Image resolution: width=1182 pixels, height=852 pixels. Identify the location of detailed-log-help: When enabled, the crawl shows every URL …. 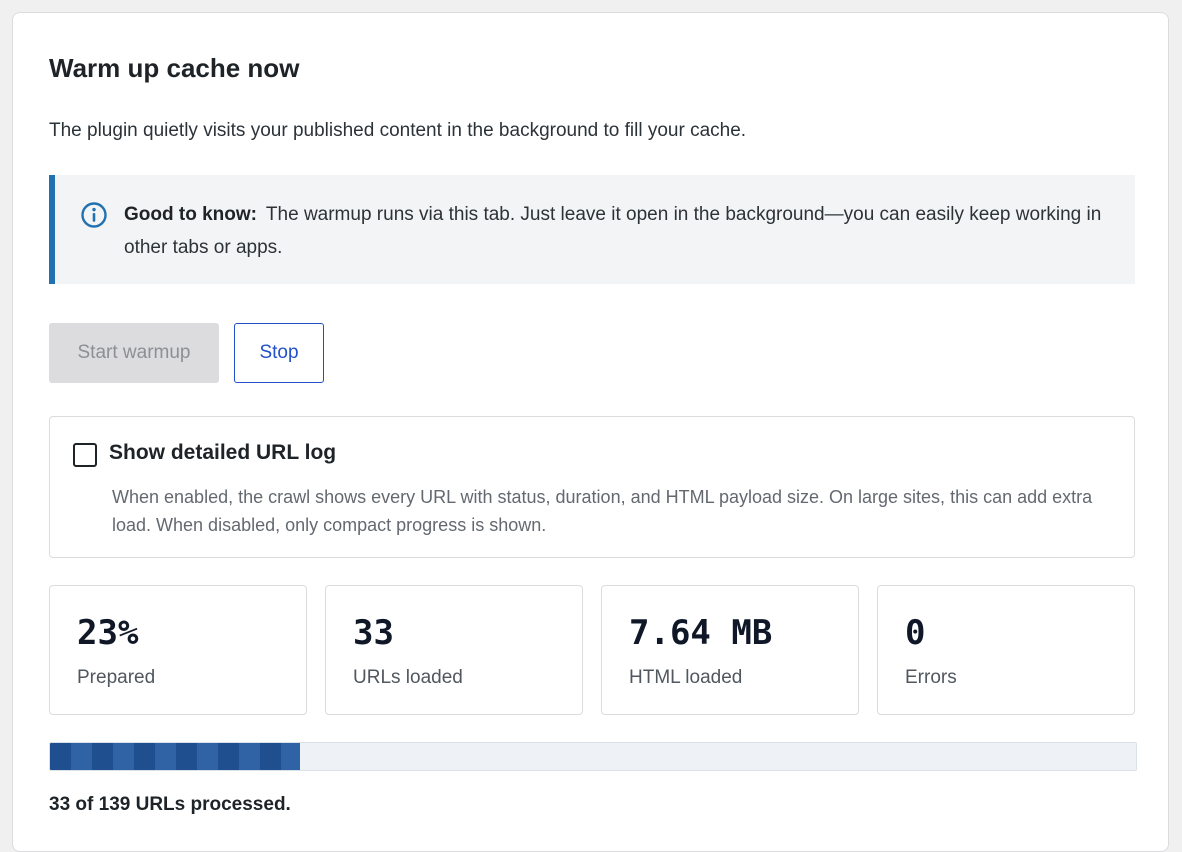
(602, 511).